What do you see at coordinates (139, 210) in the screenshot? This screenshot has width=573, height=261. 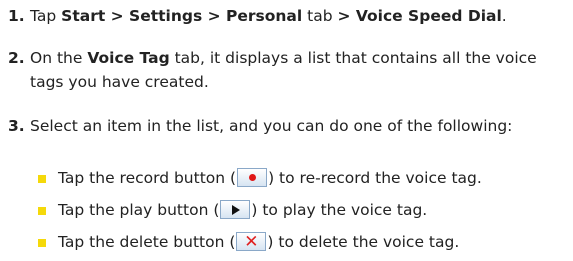 I see `bullet-text-before: Tap the play button (` at bounding box center [139, 210].